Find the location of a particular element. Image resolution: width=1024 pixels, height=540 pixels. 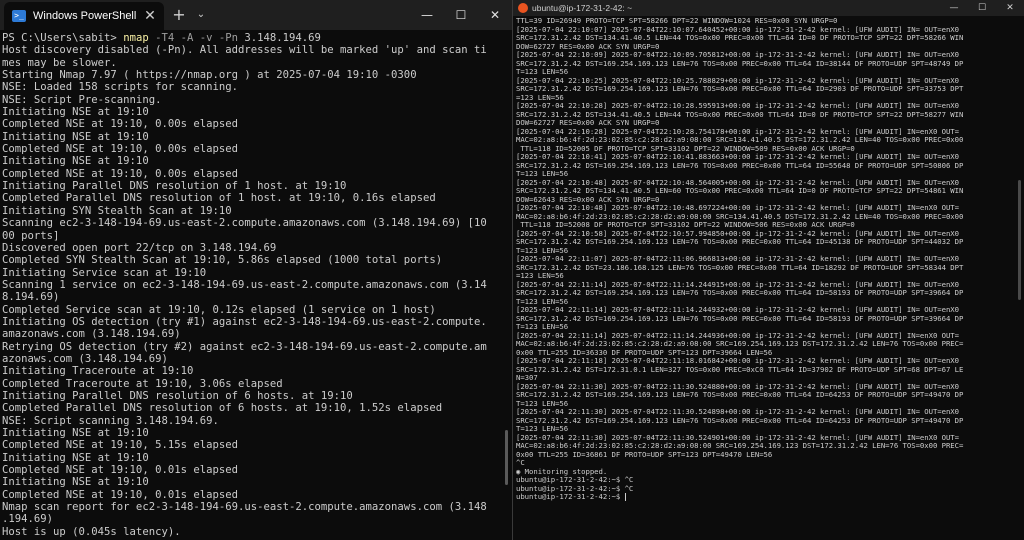

tab-powershell: >_ Windows PowerShell ✕ is located at coordinates (84, 16).